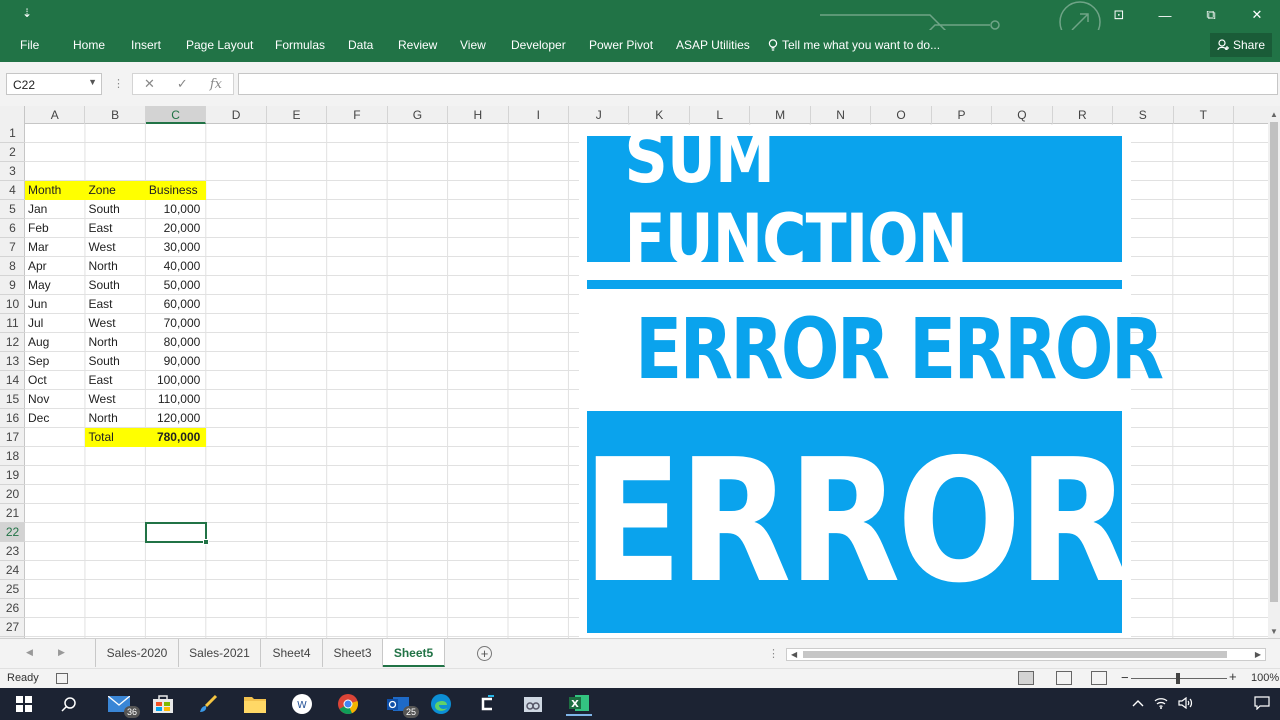 Image resolution: width=1280 pixels, height=720 pixels. I want to click on notifications-icon, so click(1262, 704).